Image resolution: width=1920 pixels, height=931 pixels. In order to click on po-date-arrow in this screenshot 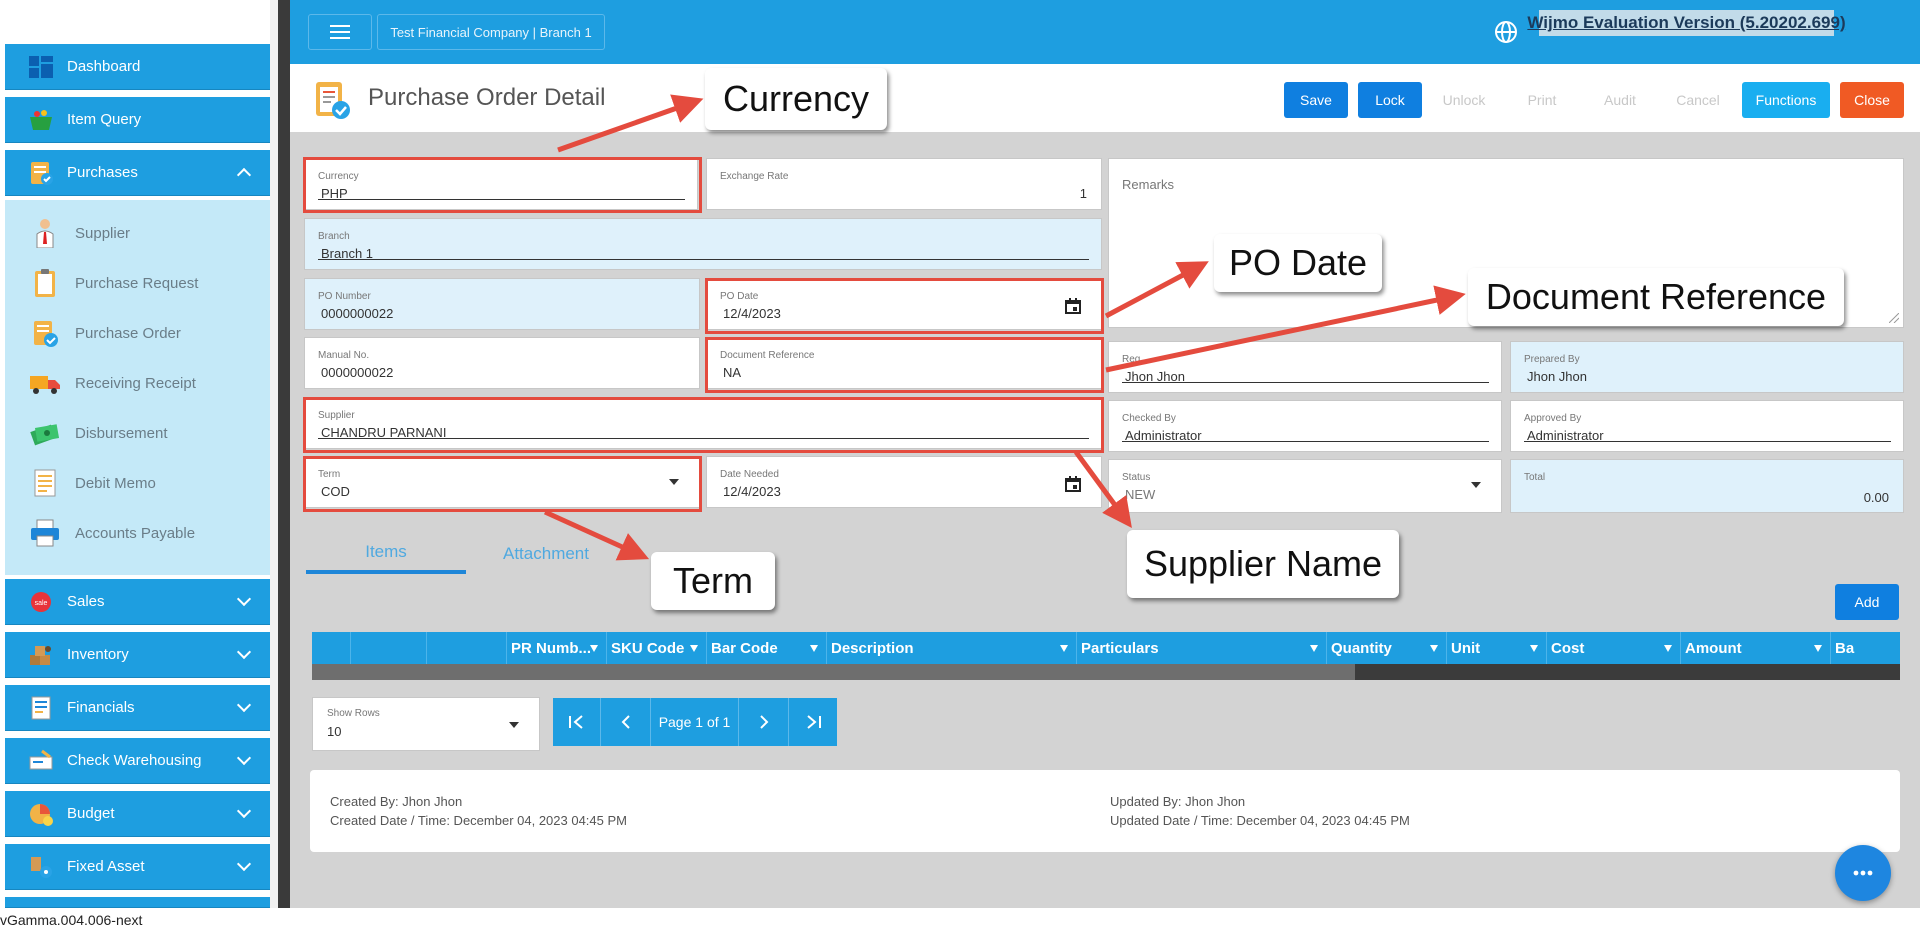, I will do `click(1156, 290)`.